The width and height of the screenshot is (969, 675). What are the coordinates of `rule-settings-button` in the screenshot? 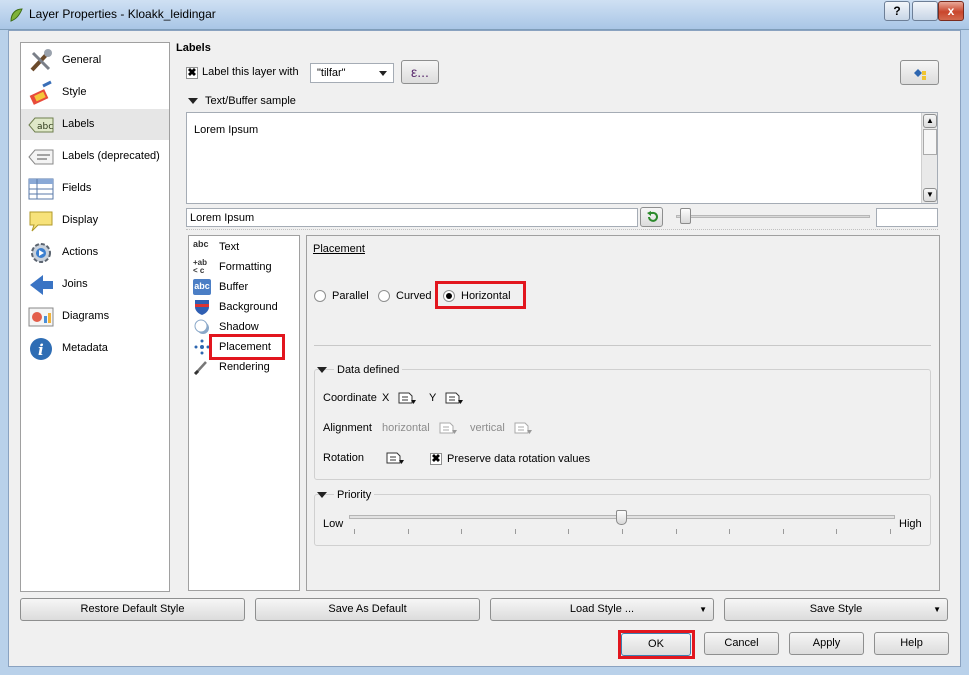 It's located at (919, 72).